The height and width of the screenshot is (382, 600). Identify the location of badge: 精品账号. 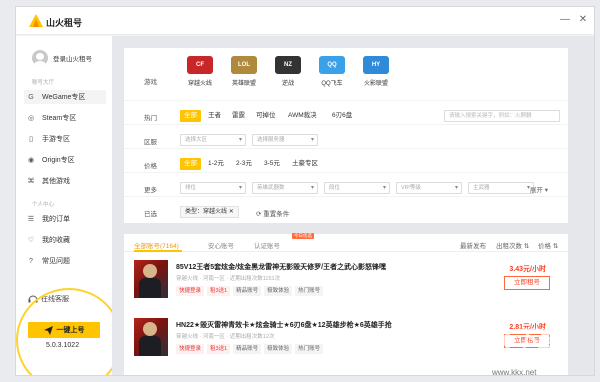
(247, 291).